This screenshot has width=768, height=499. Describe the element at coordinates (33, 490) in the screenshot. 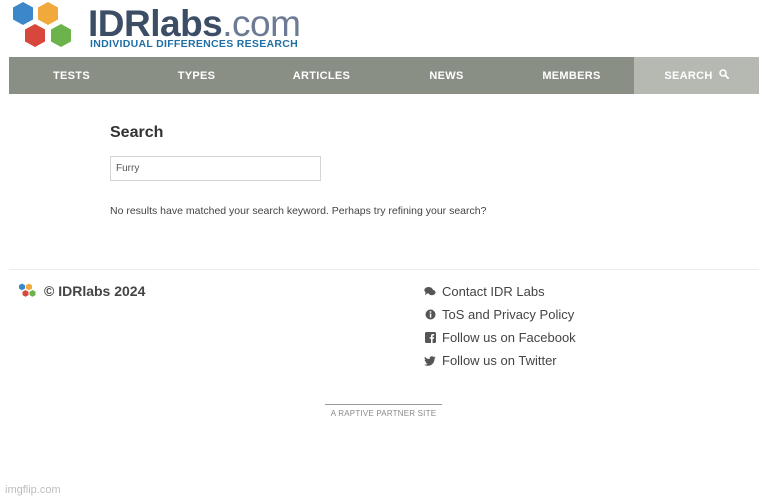

I see `imgflip-watermark: imgflip.com` at that location.